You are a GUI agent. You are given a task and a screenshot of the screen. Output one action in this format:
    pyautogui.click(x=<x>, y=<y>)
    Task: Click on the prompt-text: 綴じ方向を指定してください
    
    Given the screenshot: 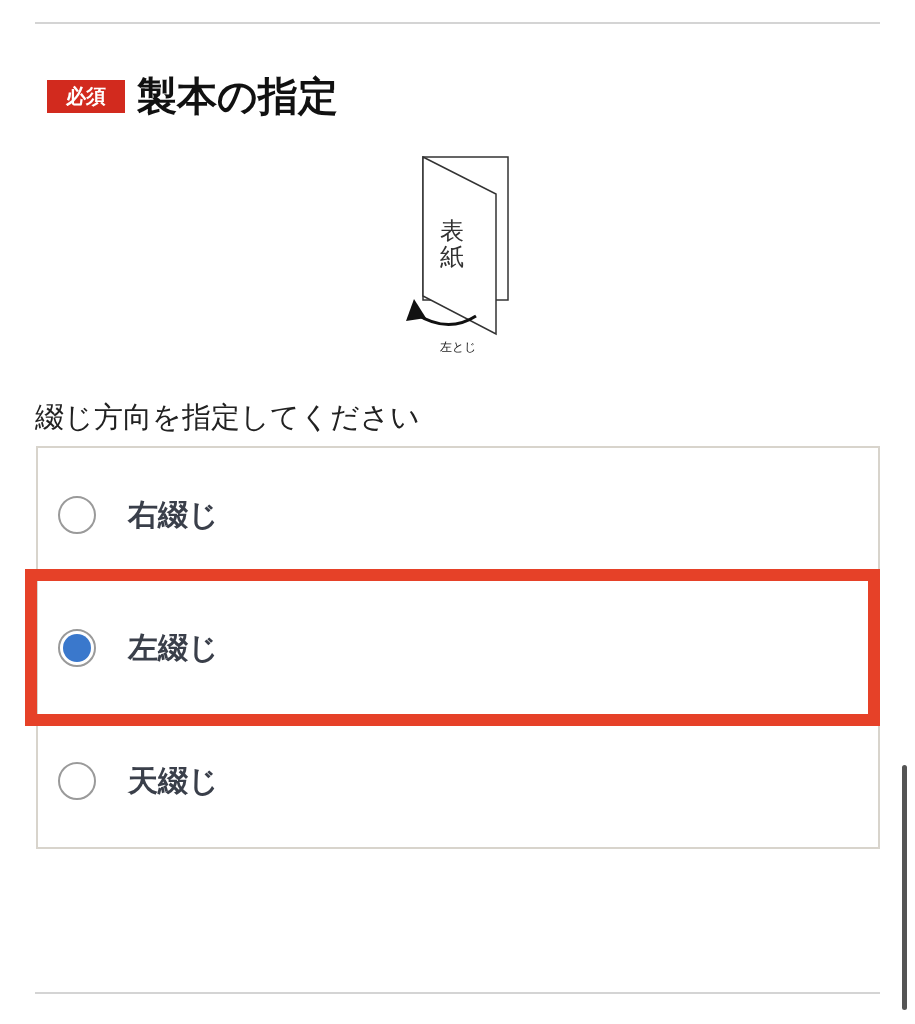 What is the action you would take?
    pyautogui.click(x=228, y=417)
    